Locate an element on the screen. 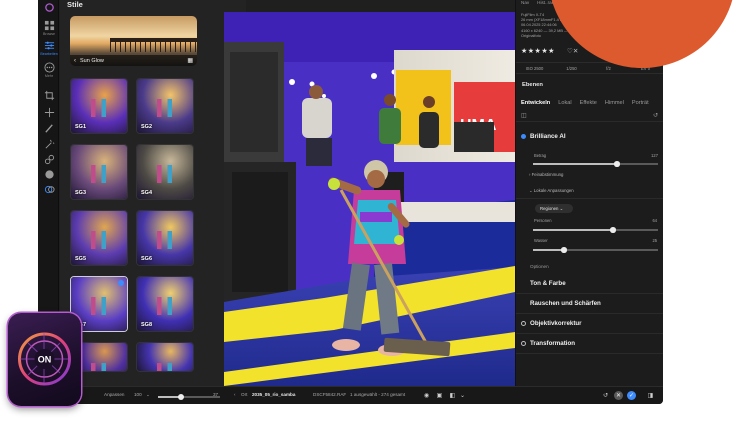  section-transformation: Transformation is located at coordinates (589, 344).